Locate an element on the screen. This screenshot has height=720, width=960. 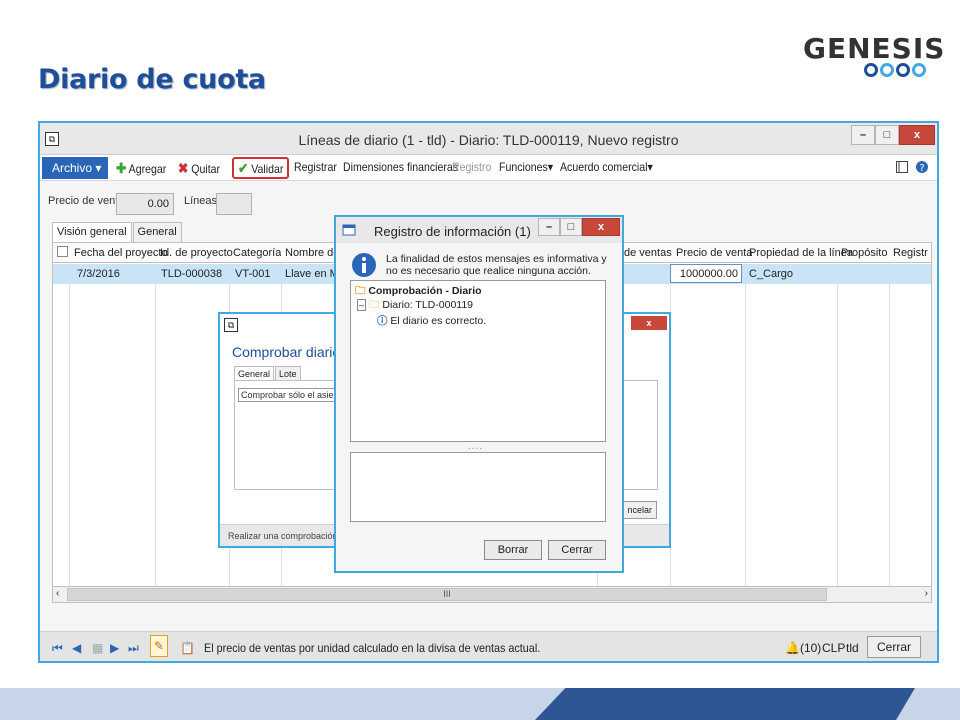
lineas-field is located at coordinates (234, 204).